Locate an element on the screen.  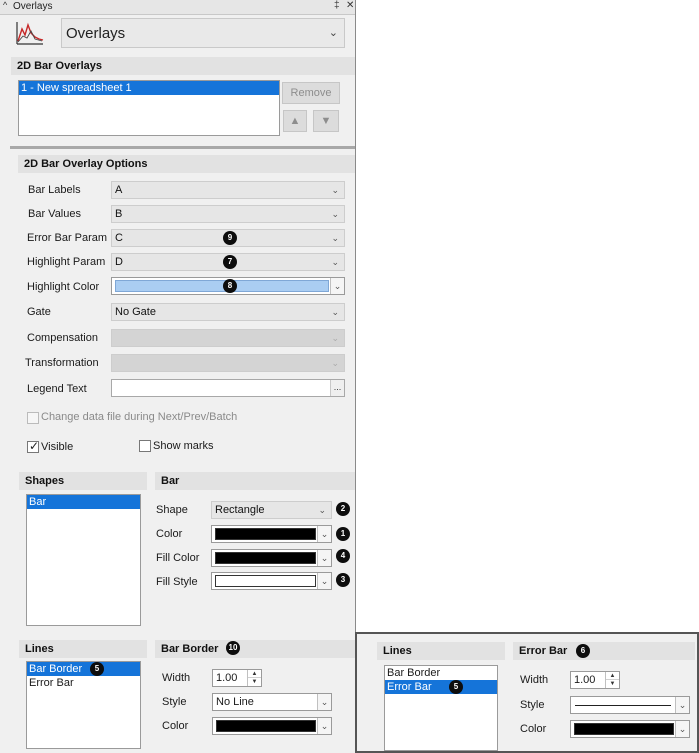
legend-text-label: Legend Text is located at coordinates (57, 389).